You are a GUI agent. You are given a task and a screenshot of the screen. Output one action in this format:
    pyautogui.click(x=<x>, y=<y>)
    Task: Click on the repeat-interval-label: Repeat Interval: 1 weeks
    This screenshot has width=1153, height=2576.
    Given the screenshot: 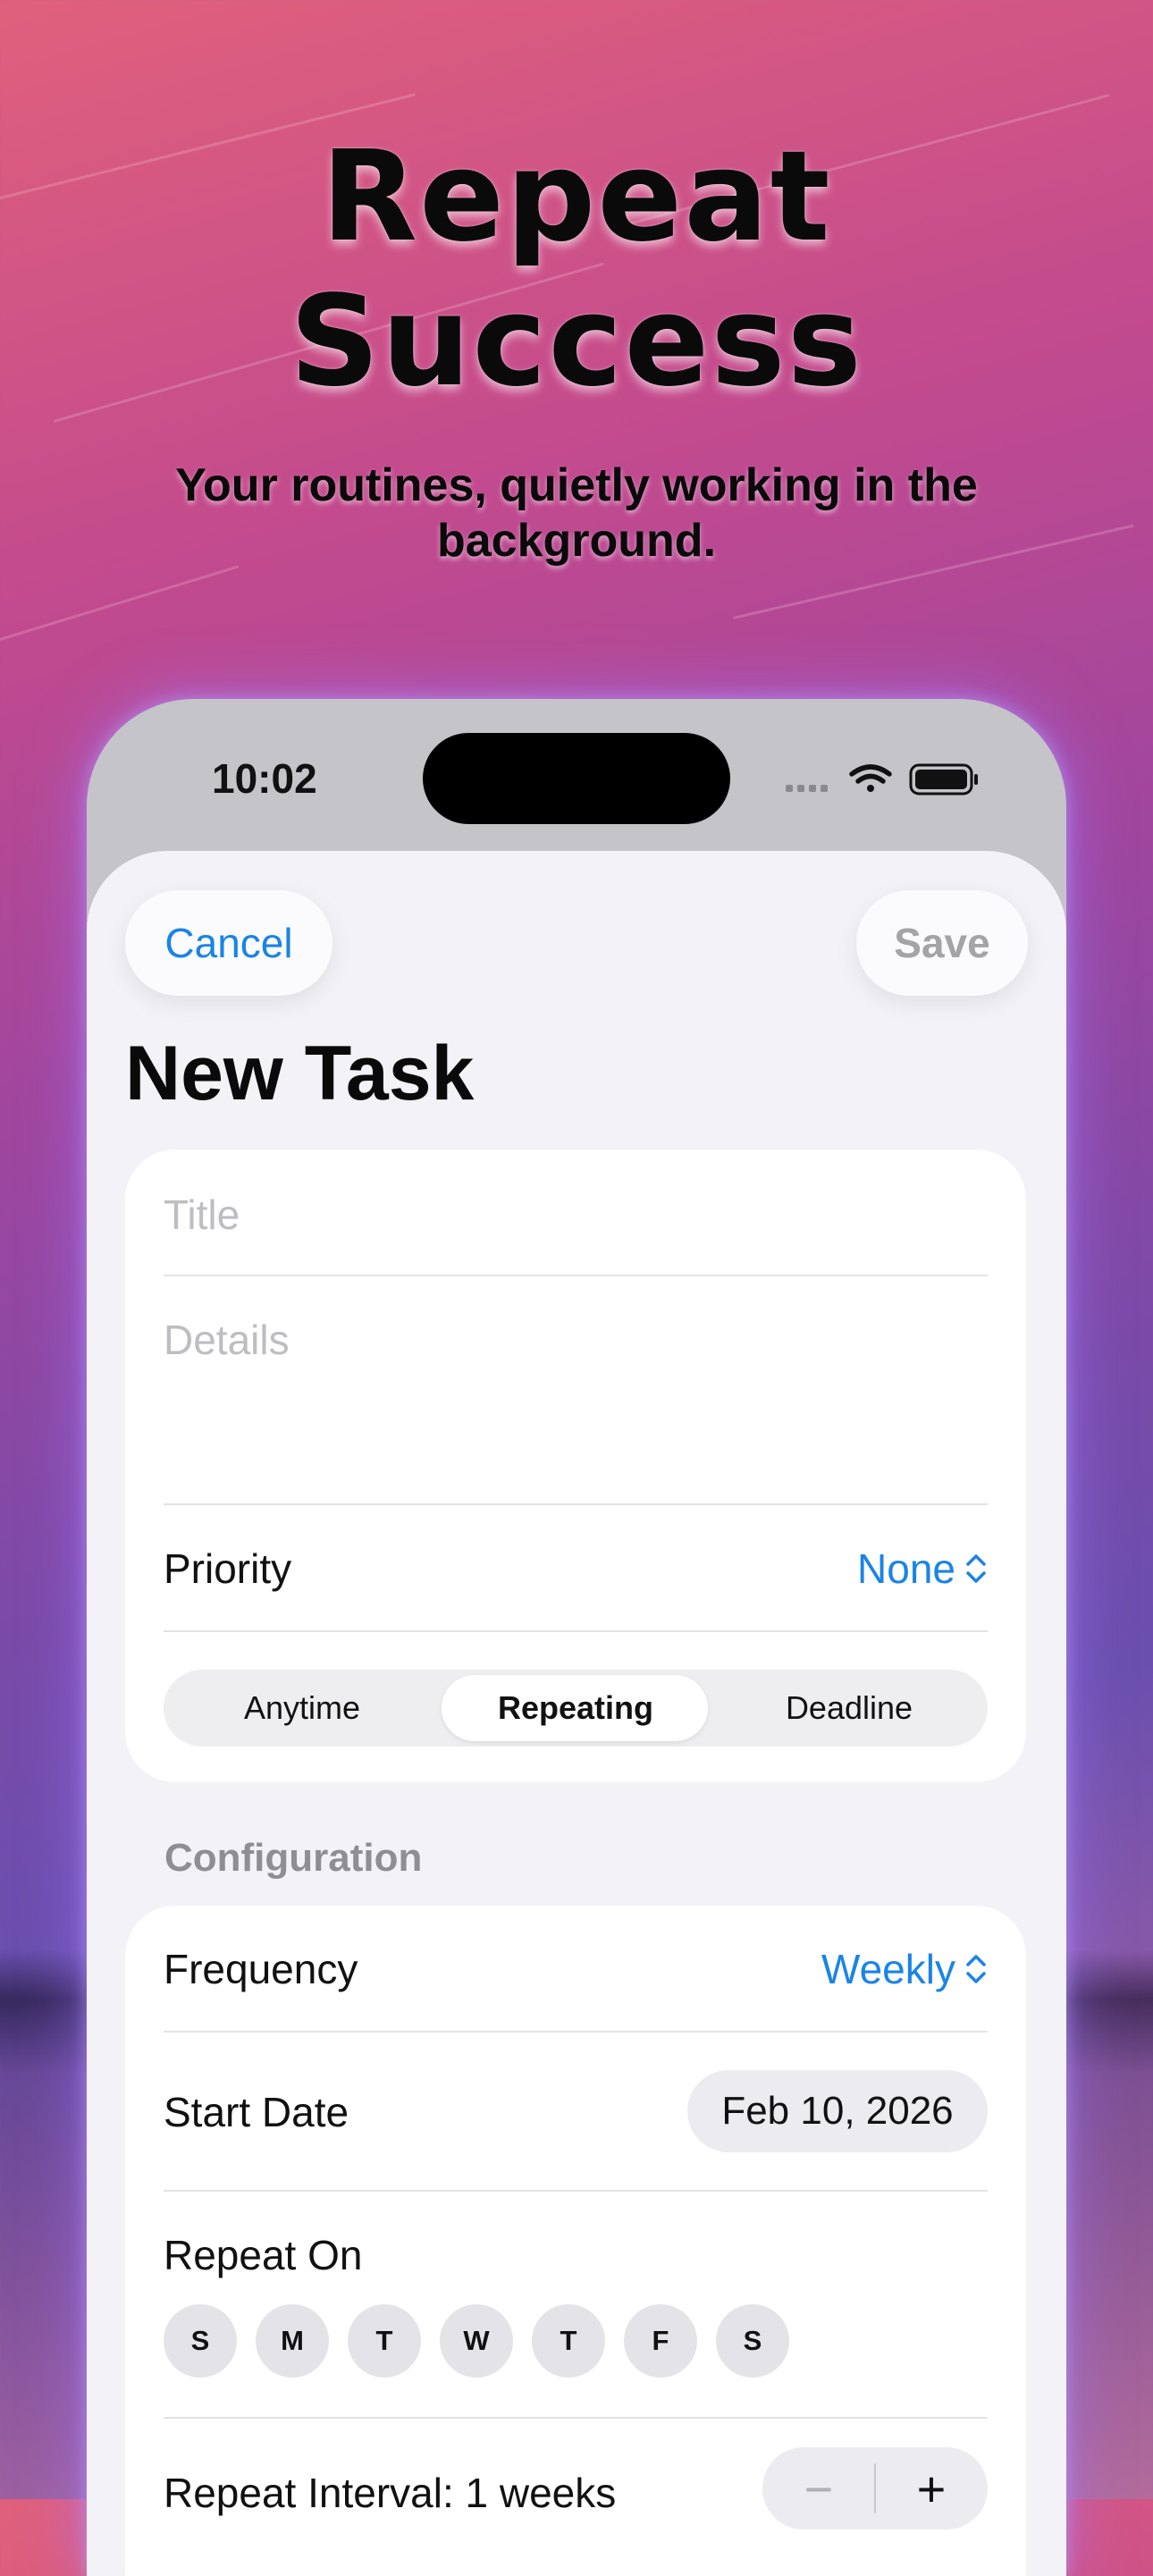 What is the action you would take?
    pyautogui.click(x=390, y=2493)
    